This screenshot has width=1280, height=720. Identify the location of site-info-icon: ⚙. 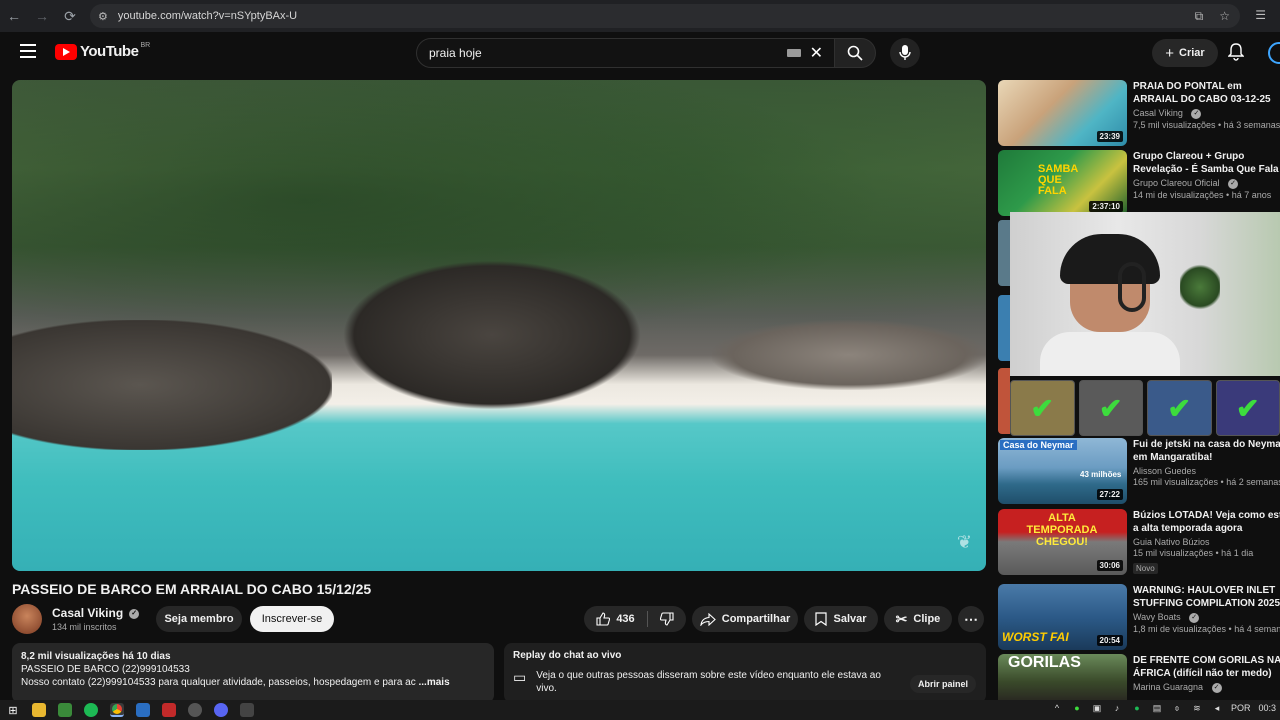
(103, 16).